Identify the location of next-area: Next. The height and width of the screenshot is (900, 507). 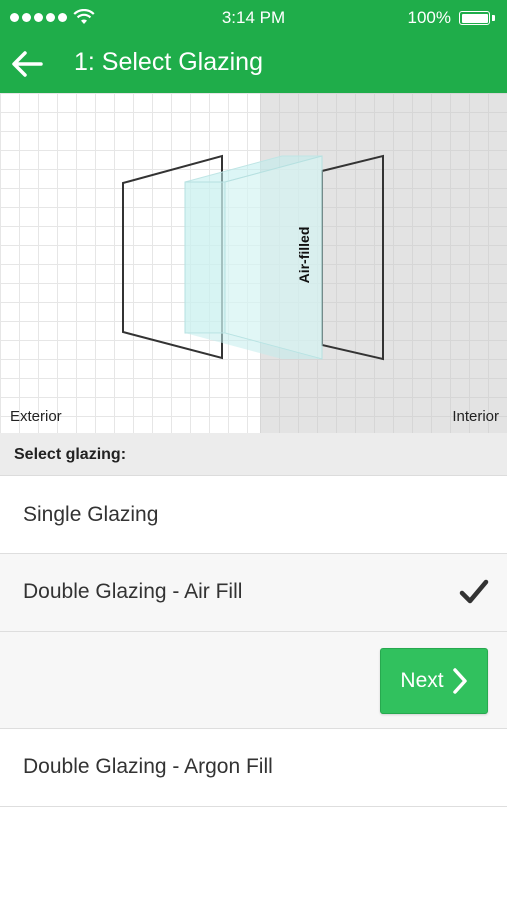
(253, 680).